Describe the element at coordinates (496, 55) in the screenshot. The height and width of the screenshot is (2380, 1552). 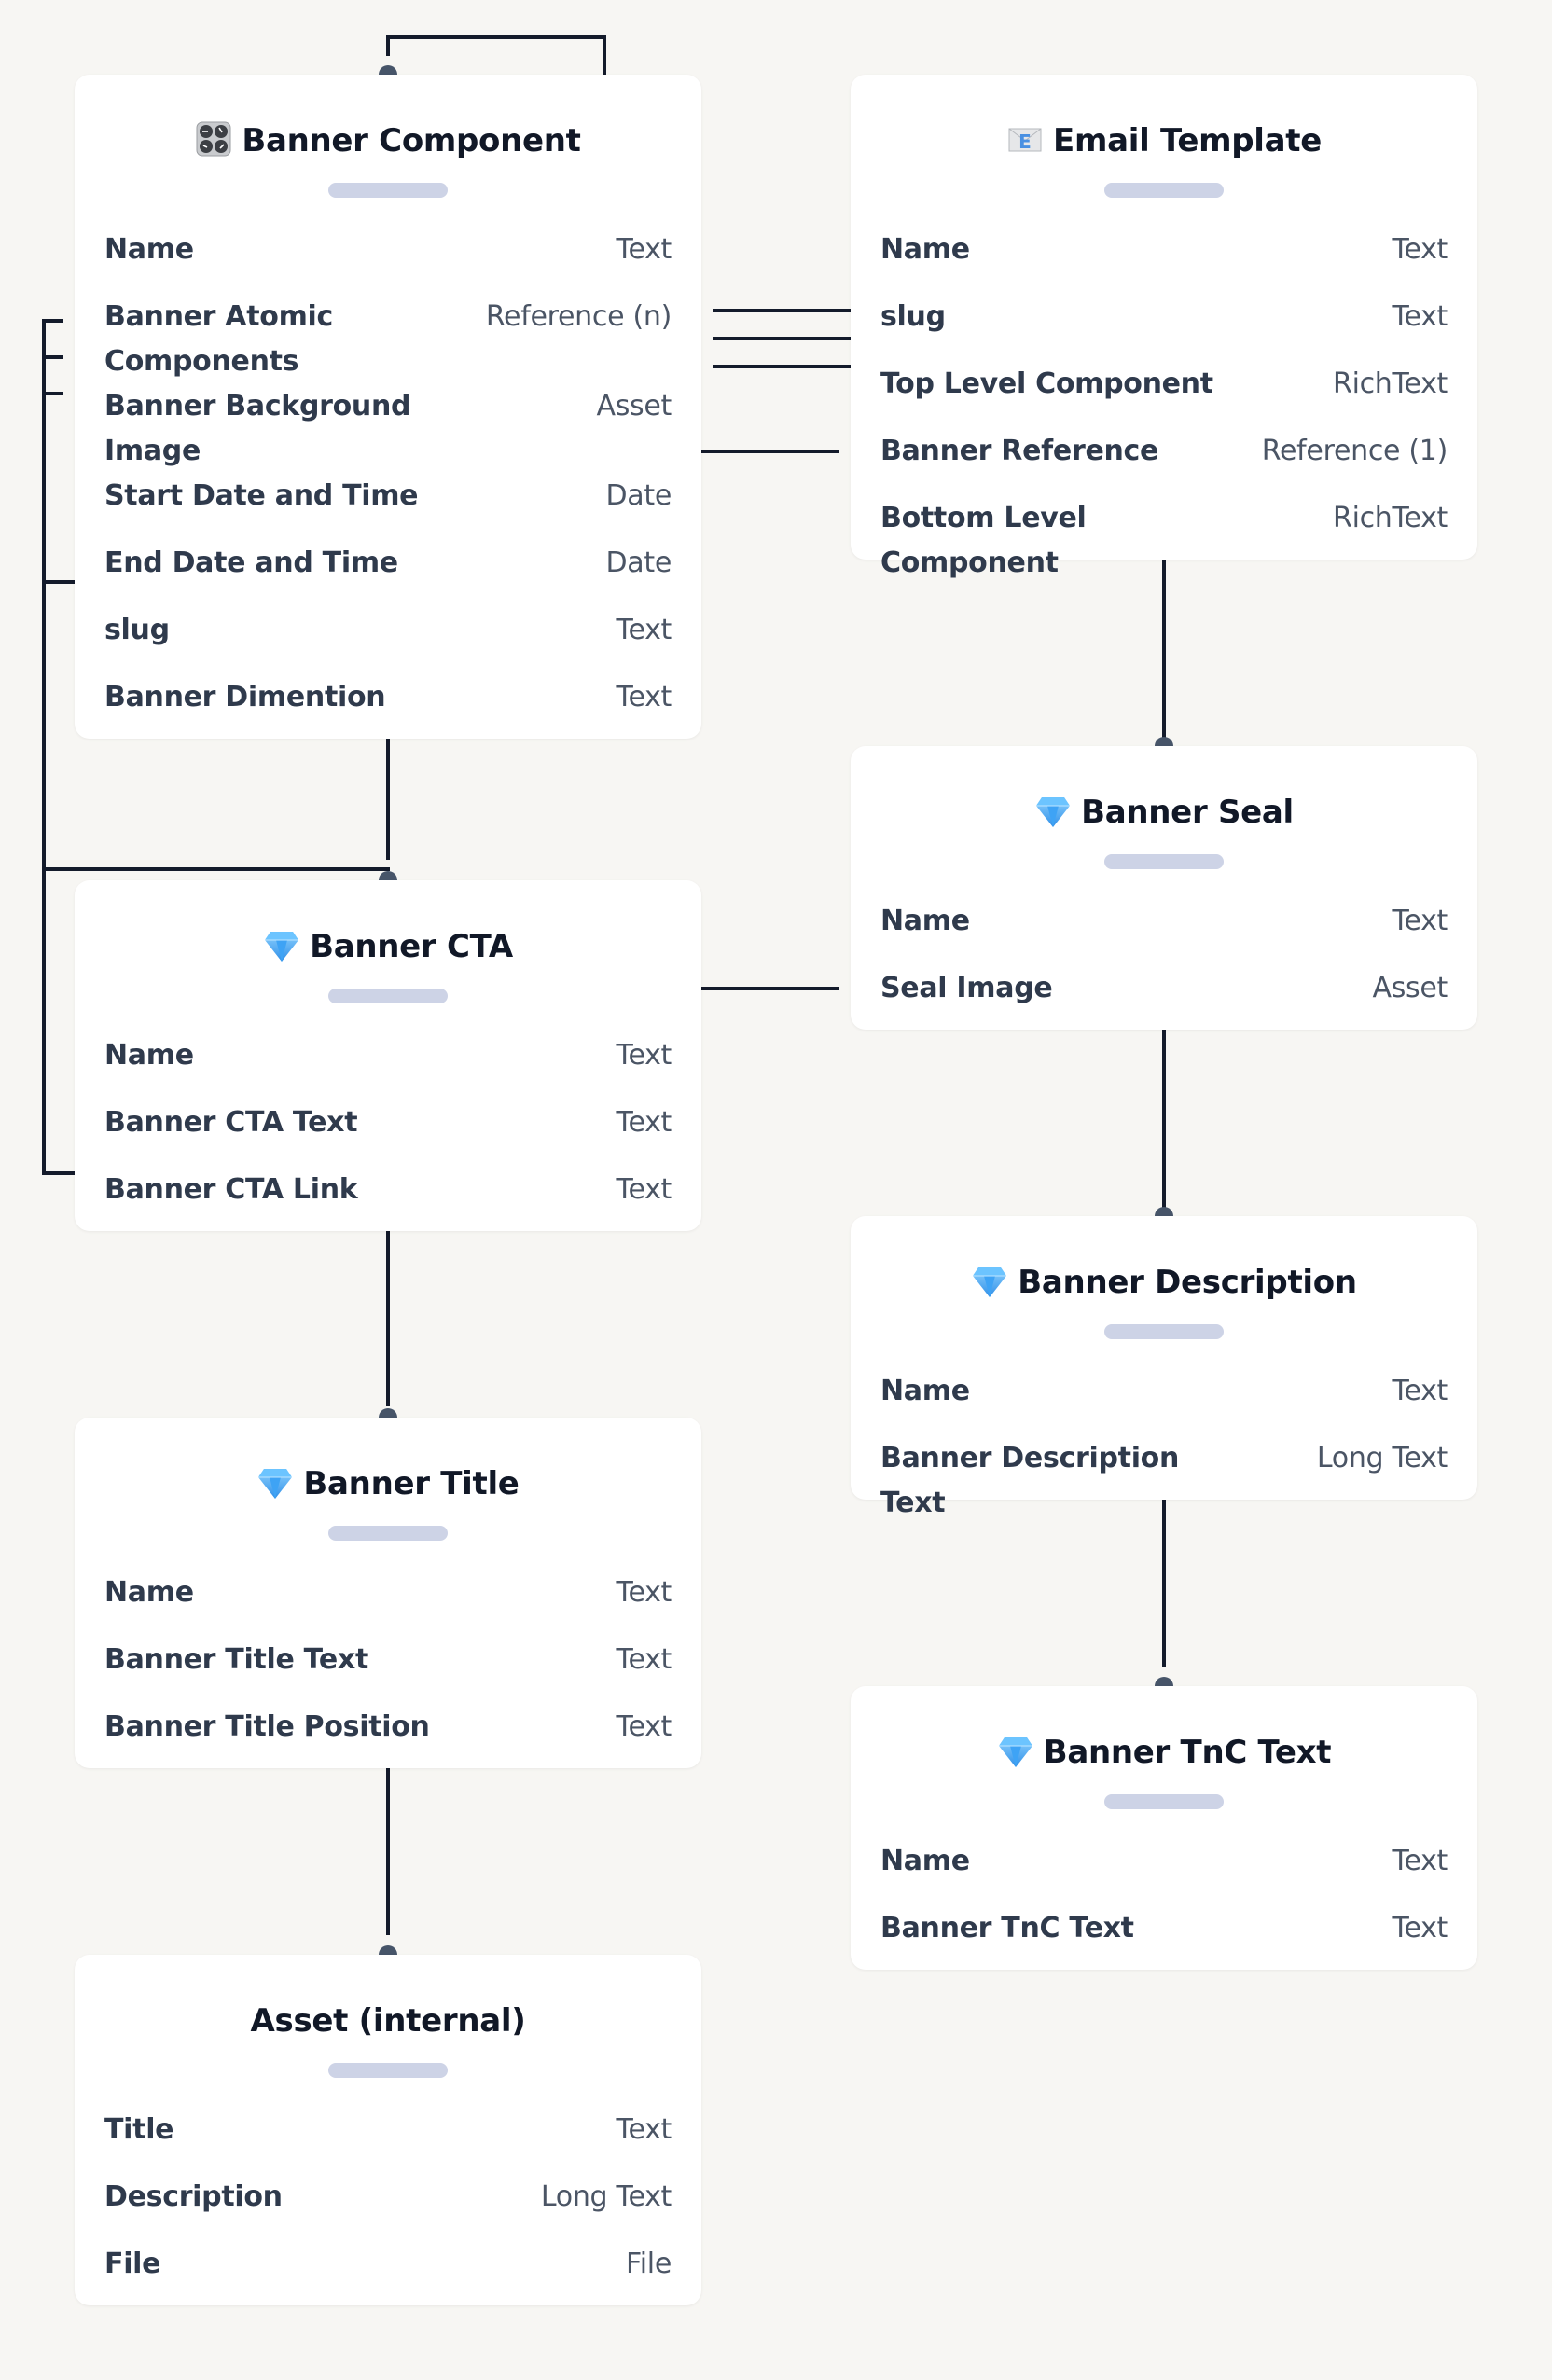
I see `connector-self-reference` at that location.